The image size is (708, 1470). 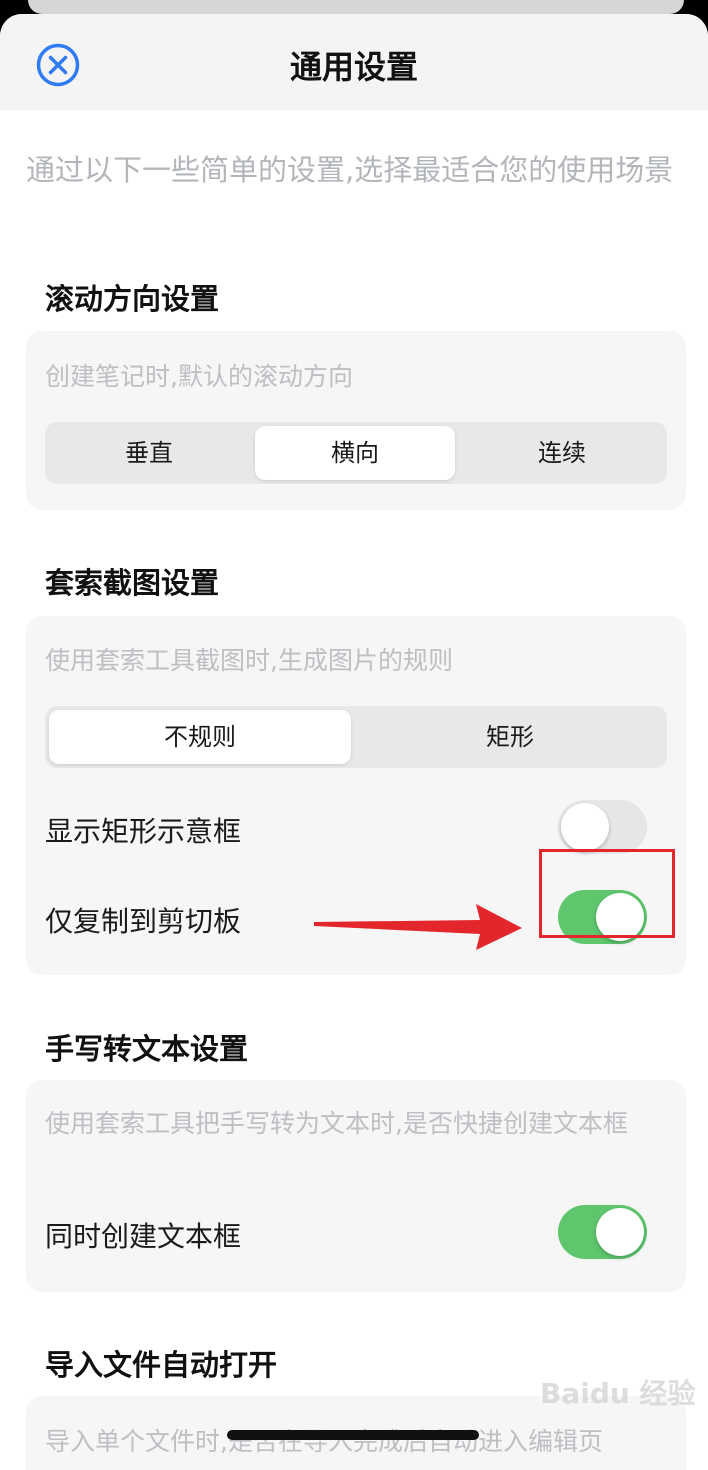 I want to click on segment-horizontal: 横向, so click(x=355, y=453).